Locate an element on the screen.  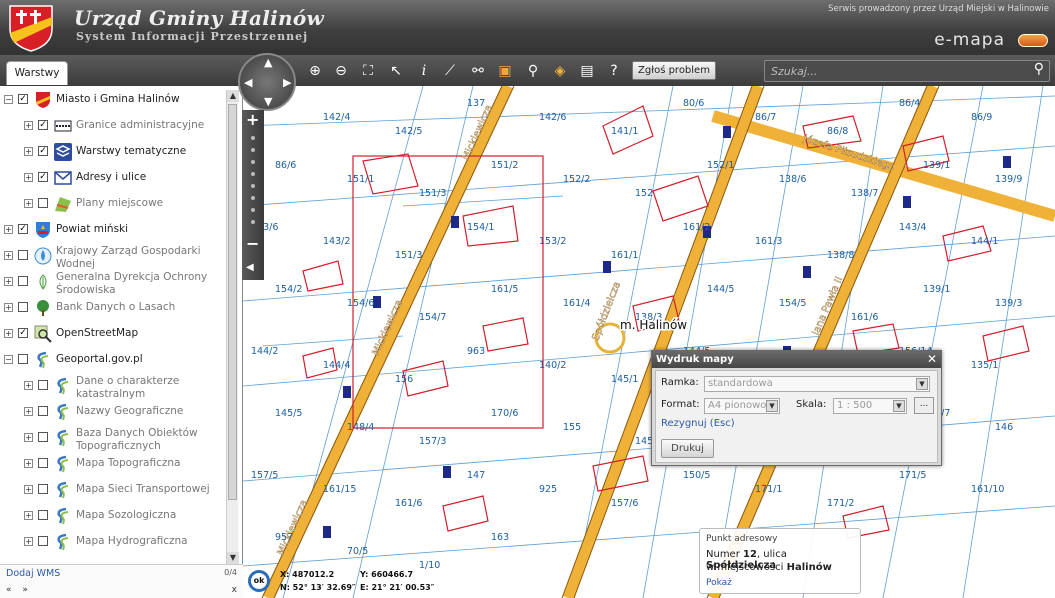
parcel-label: 161/2 is located at coordinates (696, 227).